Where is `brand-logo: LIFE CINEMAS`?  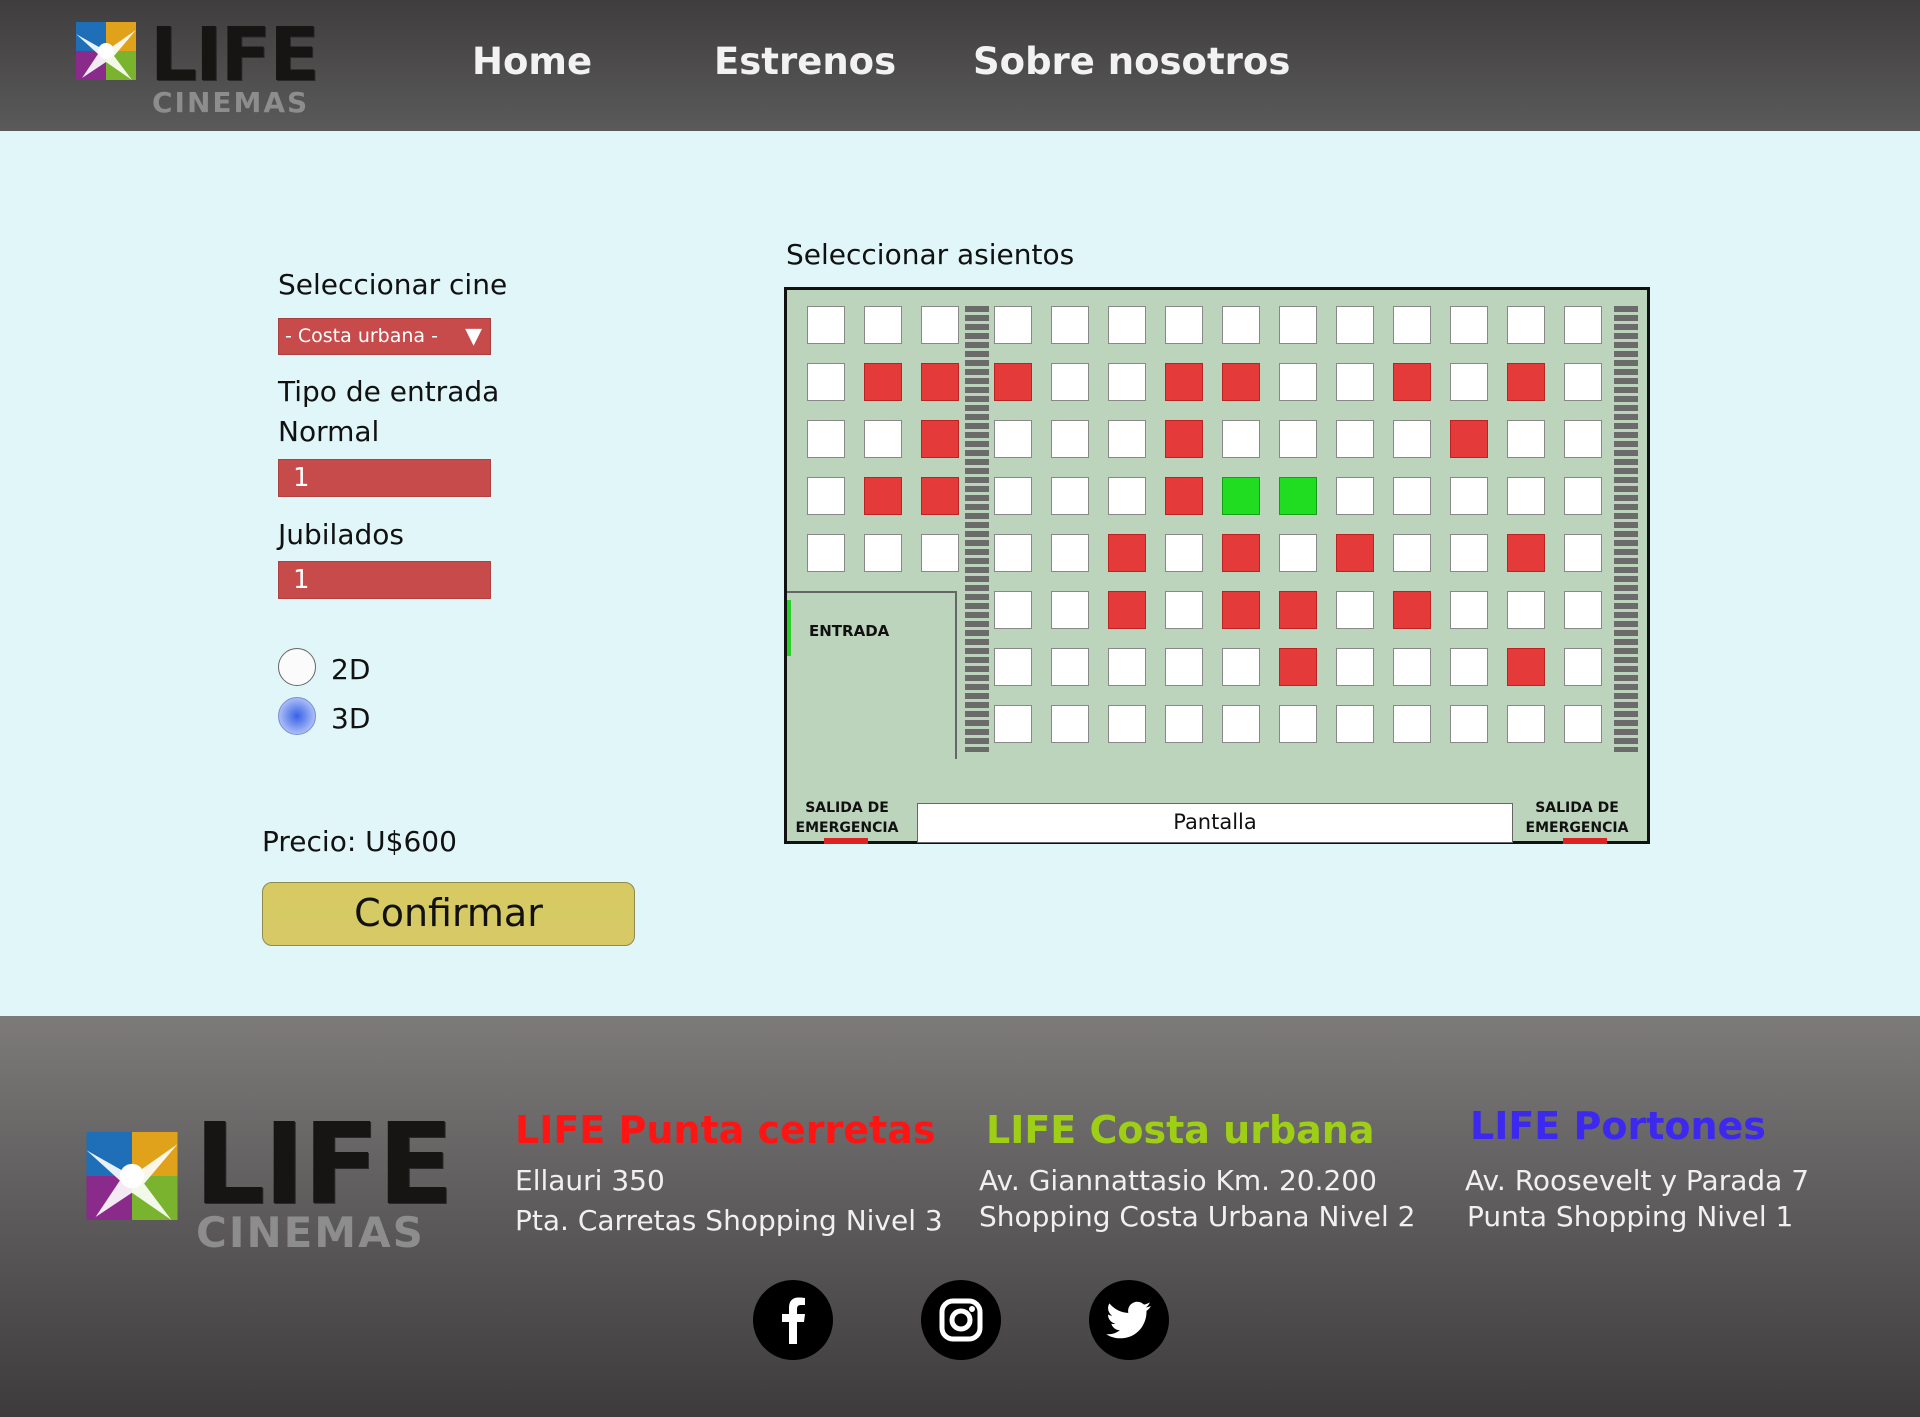 brand-logo: LIFE CINEMAS is located at coordinates (201, 66).